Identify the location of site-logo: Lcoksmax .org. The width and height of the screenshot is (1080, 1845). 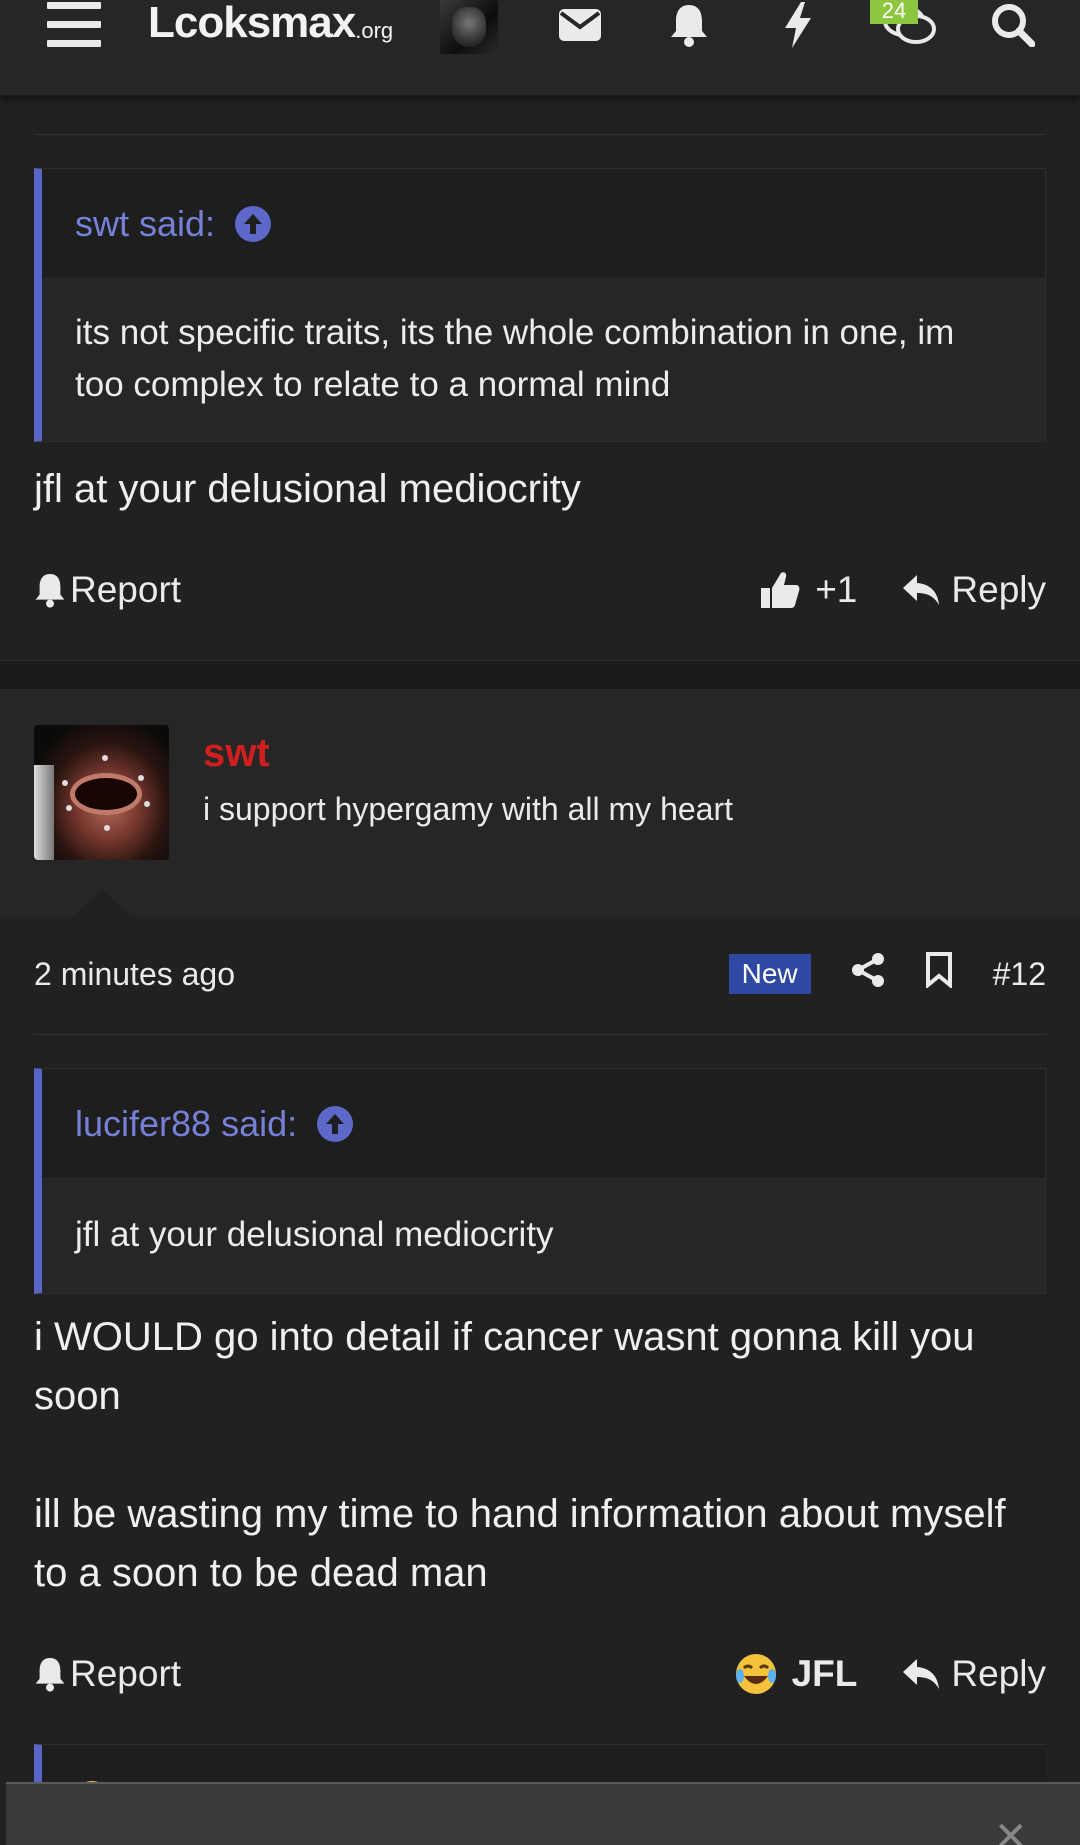
(283, 23).